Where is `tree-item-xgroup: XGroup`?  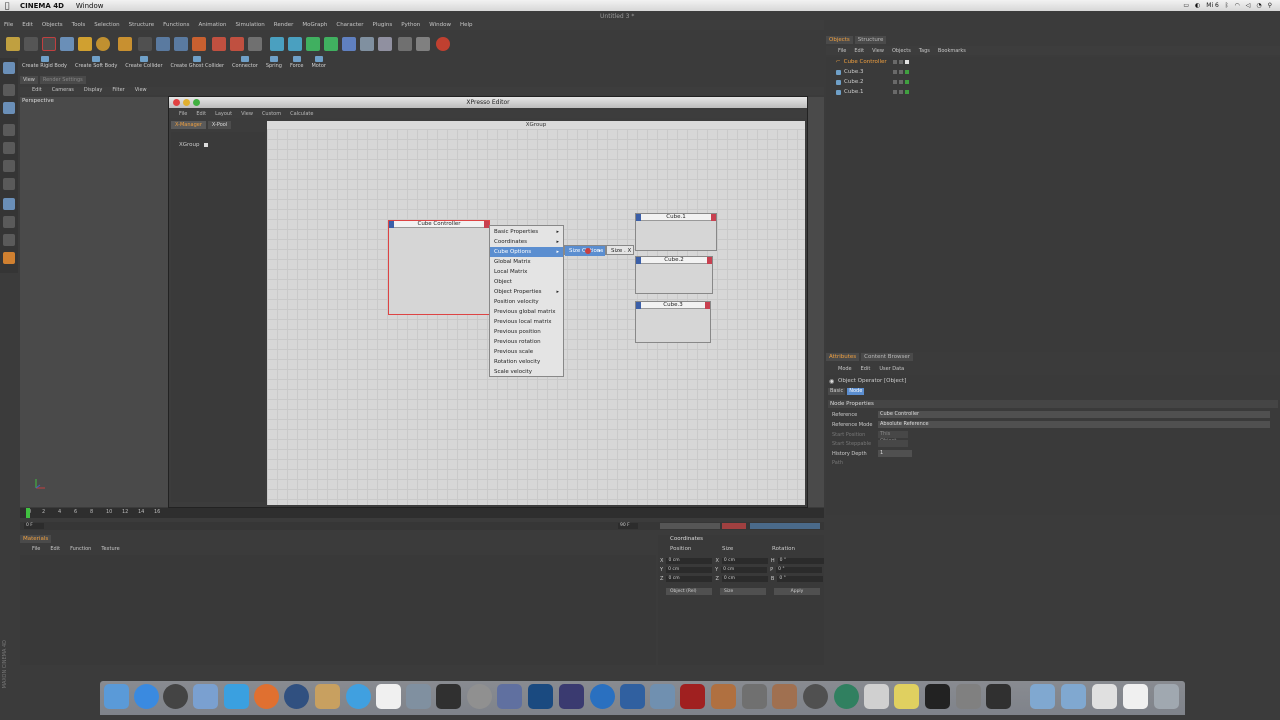 tree-item-xgroup: XGroup is located at coordinates (193, 145).